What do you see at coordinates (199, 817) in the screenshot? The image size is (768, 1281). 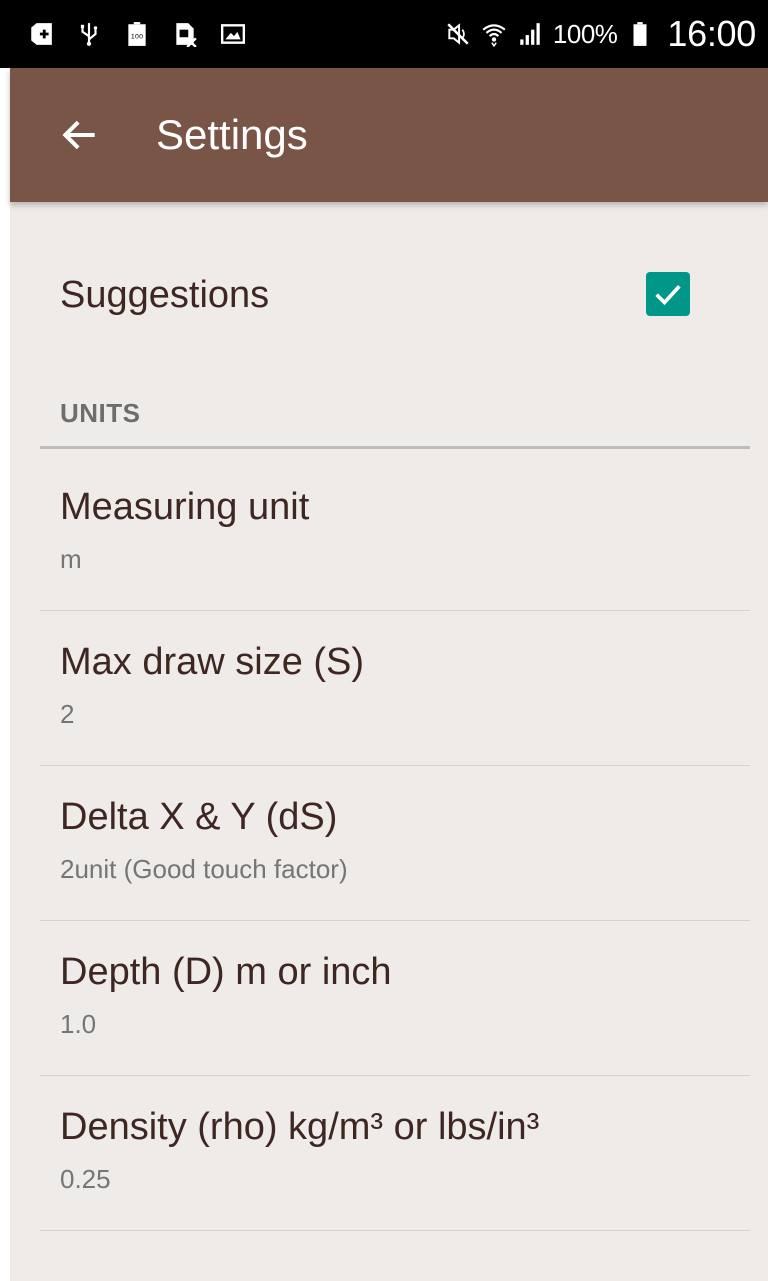 I see `pref-title: Delta X & Y (dS)` at bounding box center [199, 817].